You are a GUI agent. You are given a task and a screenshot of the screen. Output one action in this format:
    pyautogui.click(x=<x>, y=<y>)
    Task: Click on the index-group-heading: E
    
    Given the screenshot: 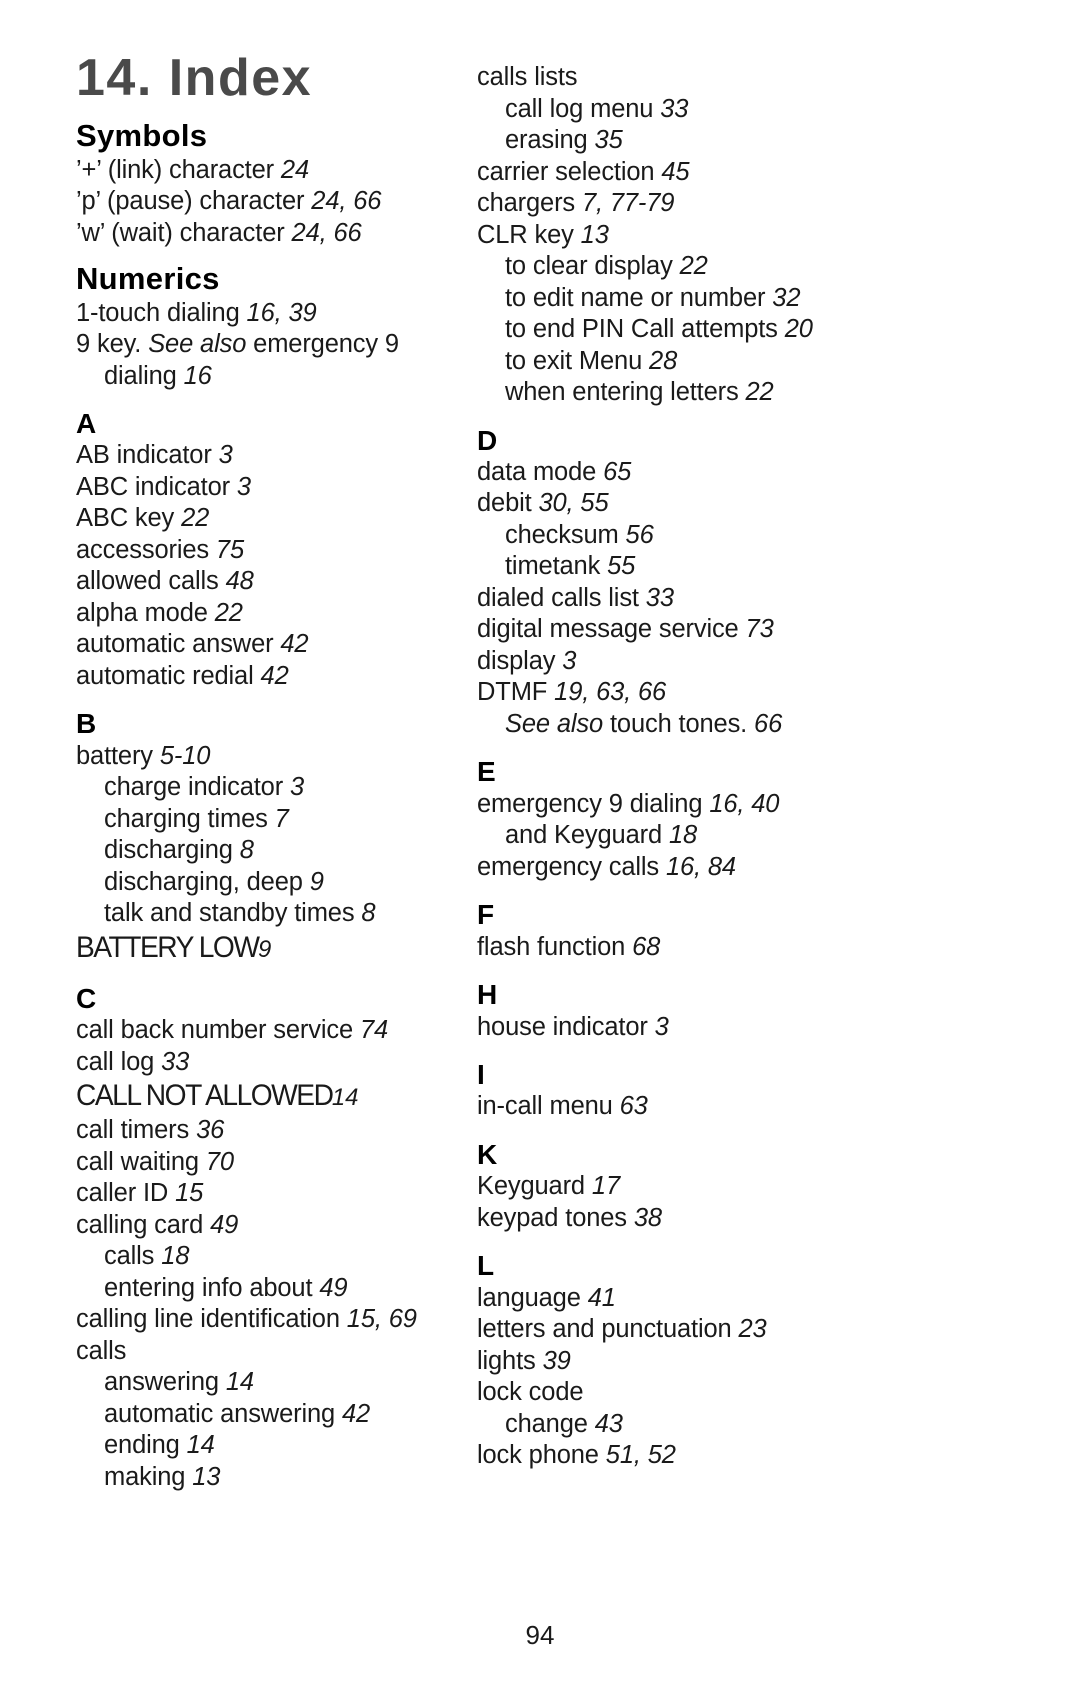 What is the action you would take?
    pyautogui.click(x=487, y=772)
    